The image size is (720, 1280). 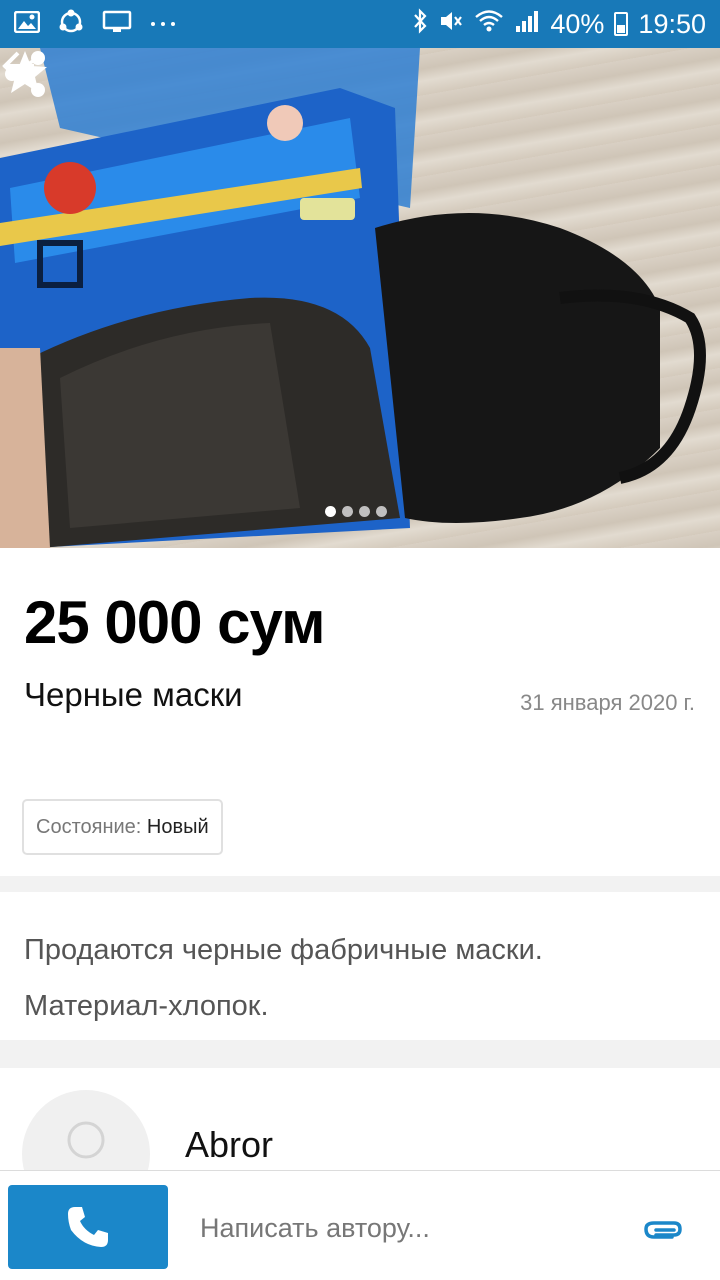 I want to click on attach-button, so click(x=664, y=1229).